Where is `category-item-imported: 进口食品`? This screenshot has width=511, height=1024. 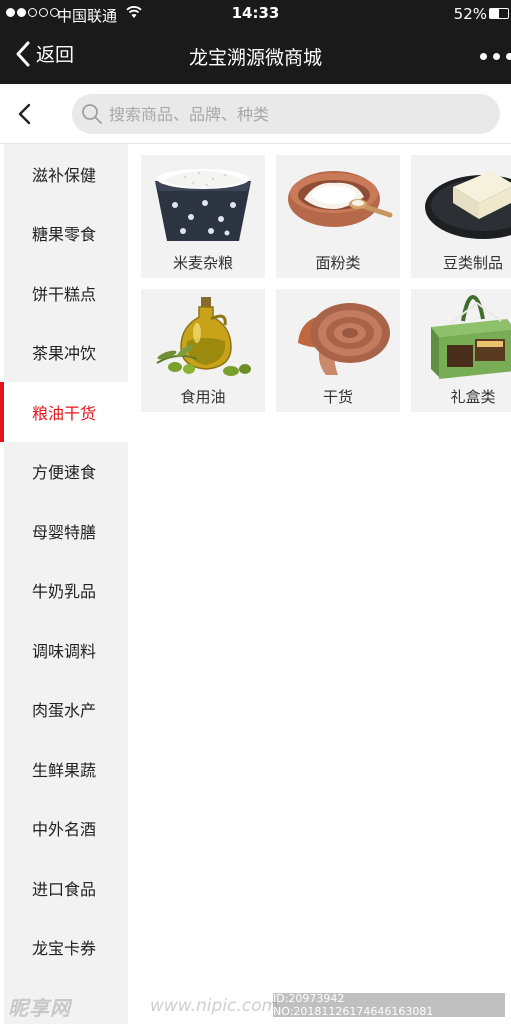
category-item-imported: 进口食品 is located at coordinates (66, 888).